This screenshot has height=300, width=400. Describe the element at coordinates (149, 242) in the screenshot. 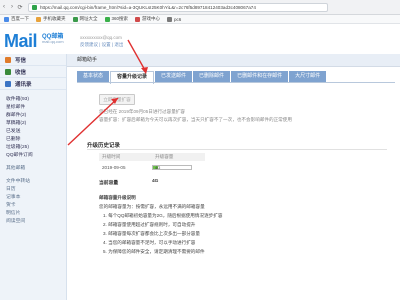

I see `rule-item: 4. 当您的邮箱容量不足时，可以手动进行扩容` at that location.